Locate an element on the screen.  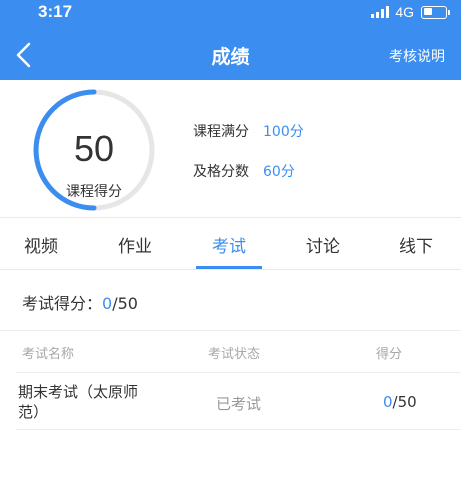
exam-result: 0/50 is located at coordinates (400, 402).